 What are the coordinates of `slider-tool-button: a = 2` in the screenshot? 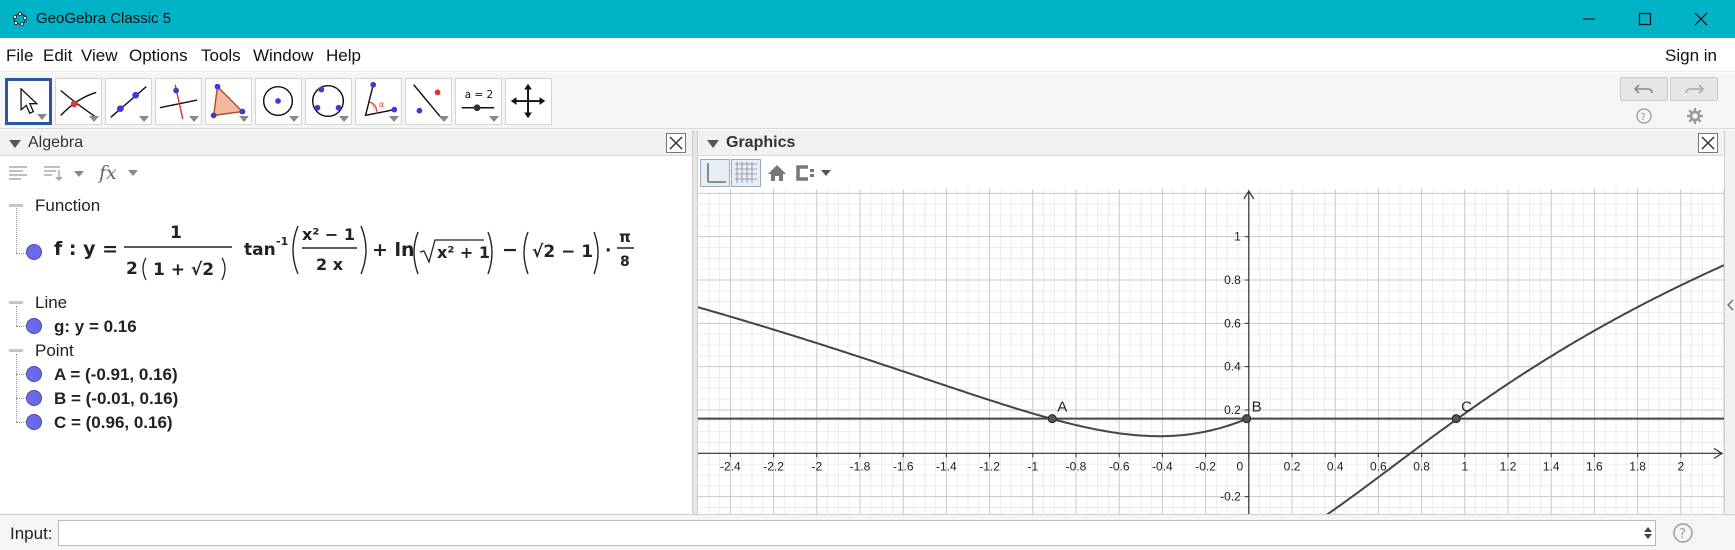 It's located at (478, 101).